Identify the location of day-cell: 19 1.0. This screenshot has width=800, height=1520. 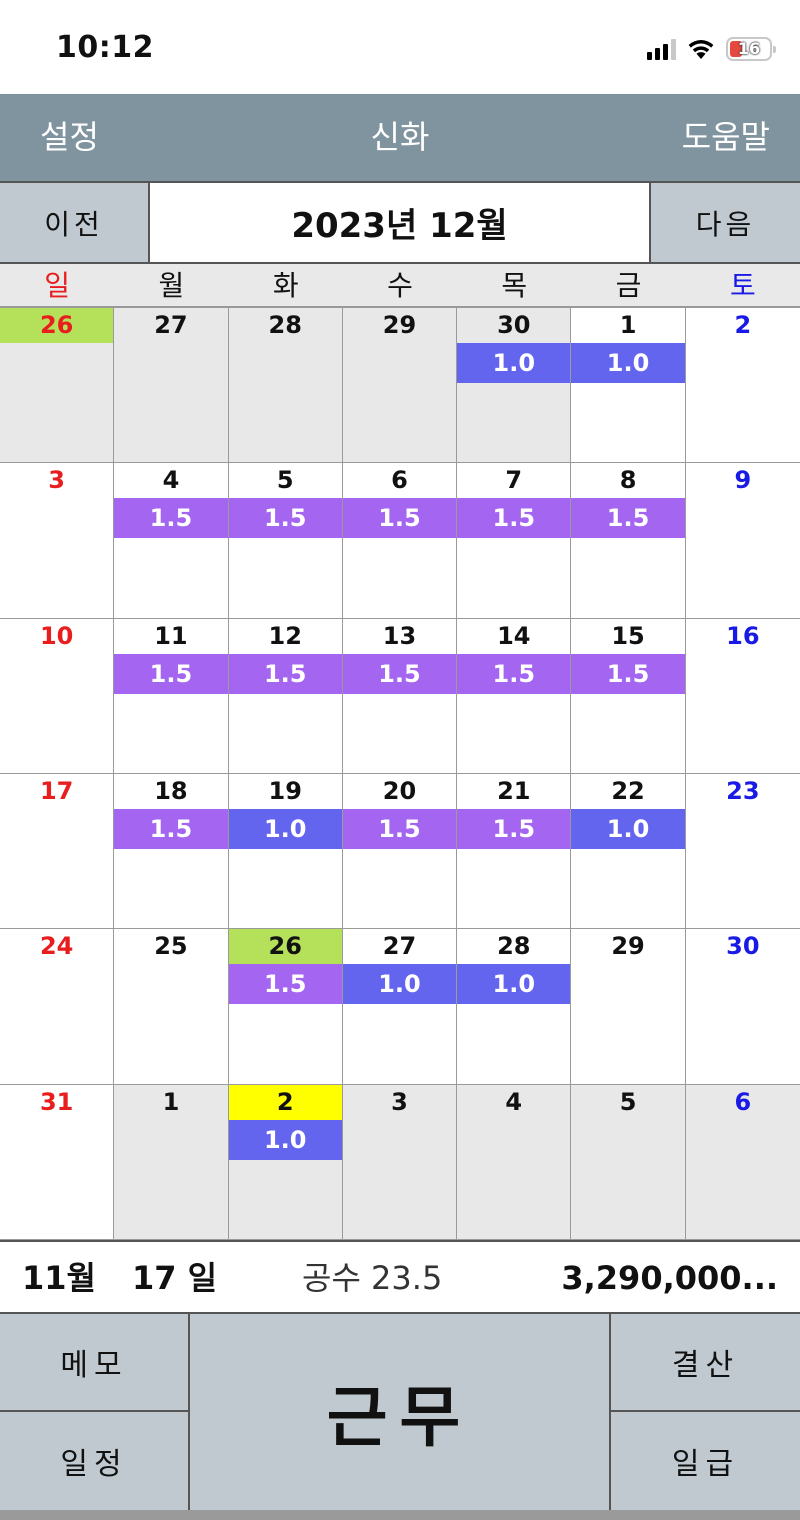
(285, 851).